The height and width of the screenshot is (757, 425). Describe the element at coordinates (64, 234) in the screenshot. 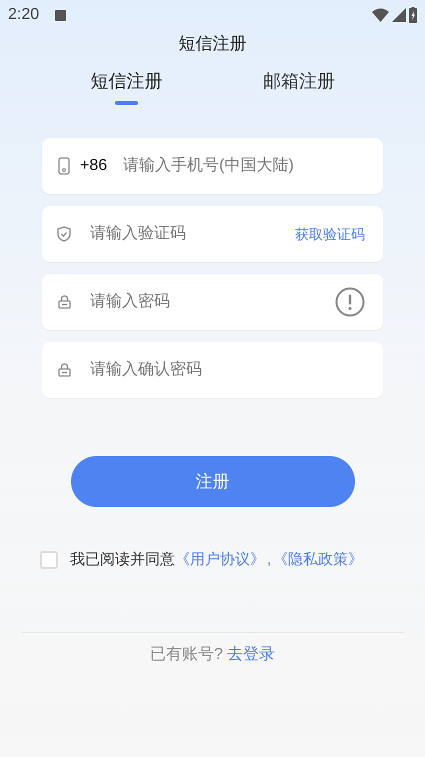

I see `shield-icon` at that location.